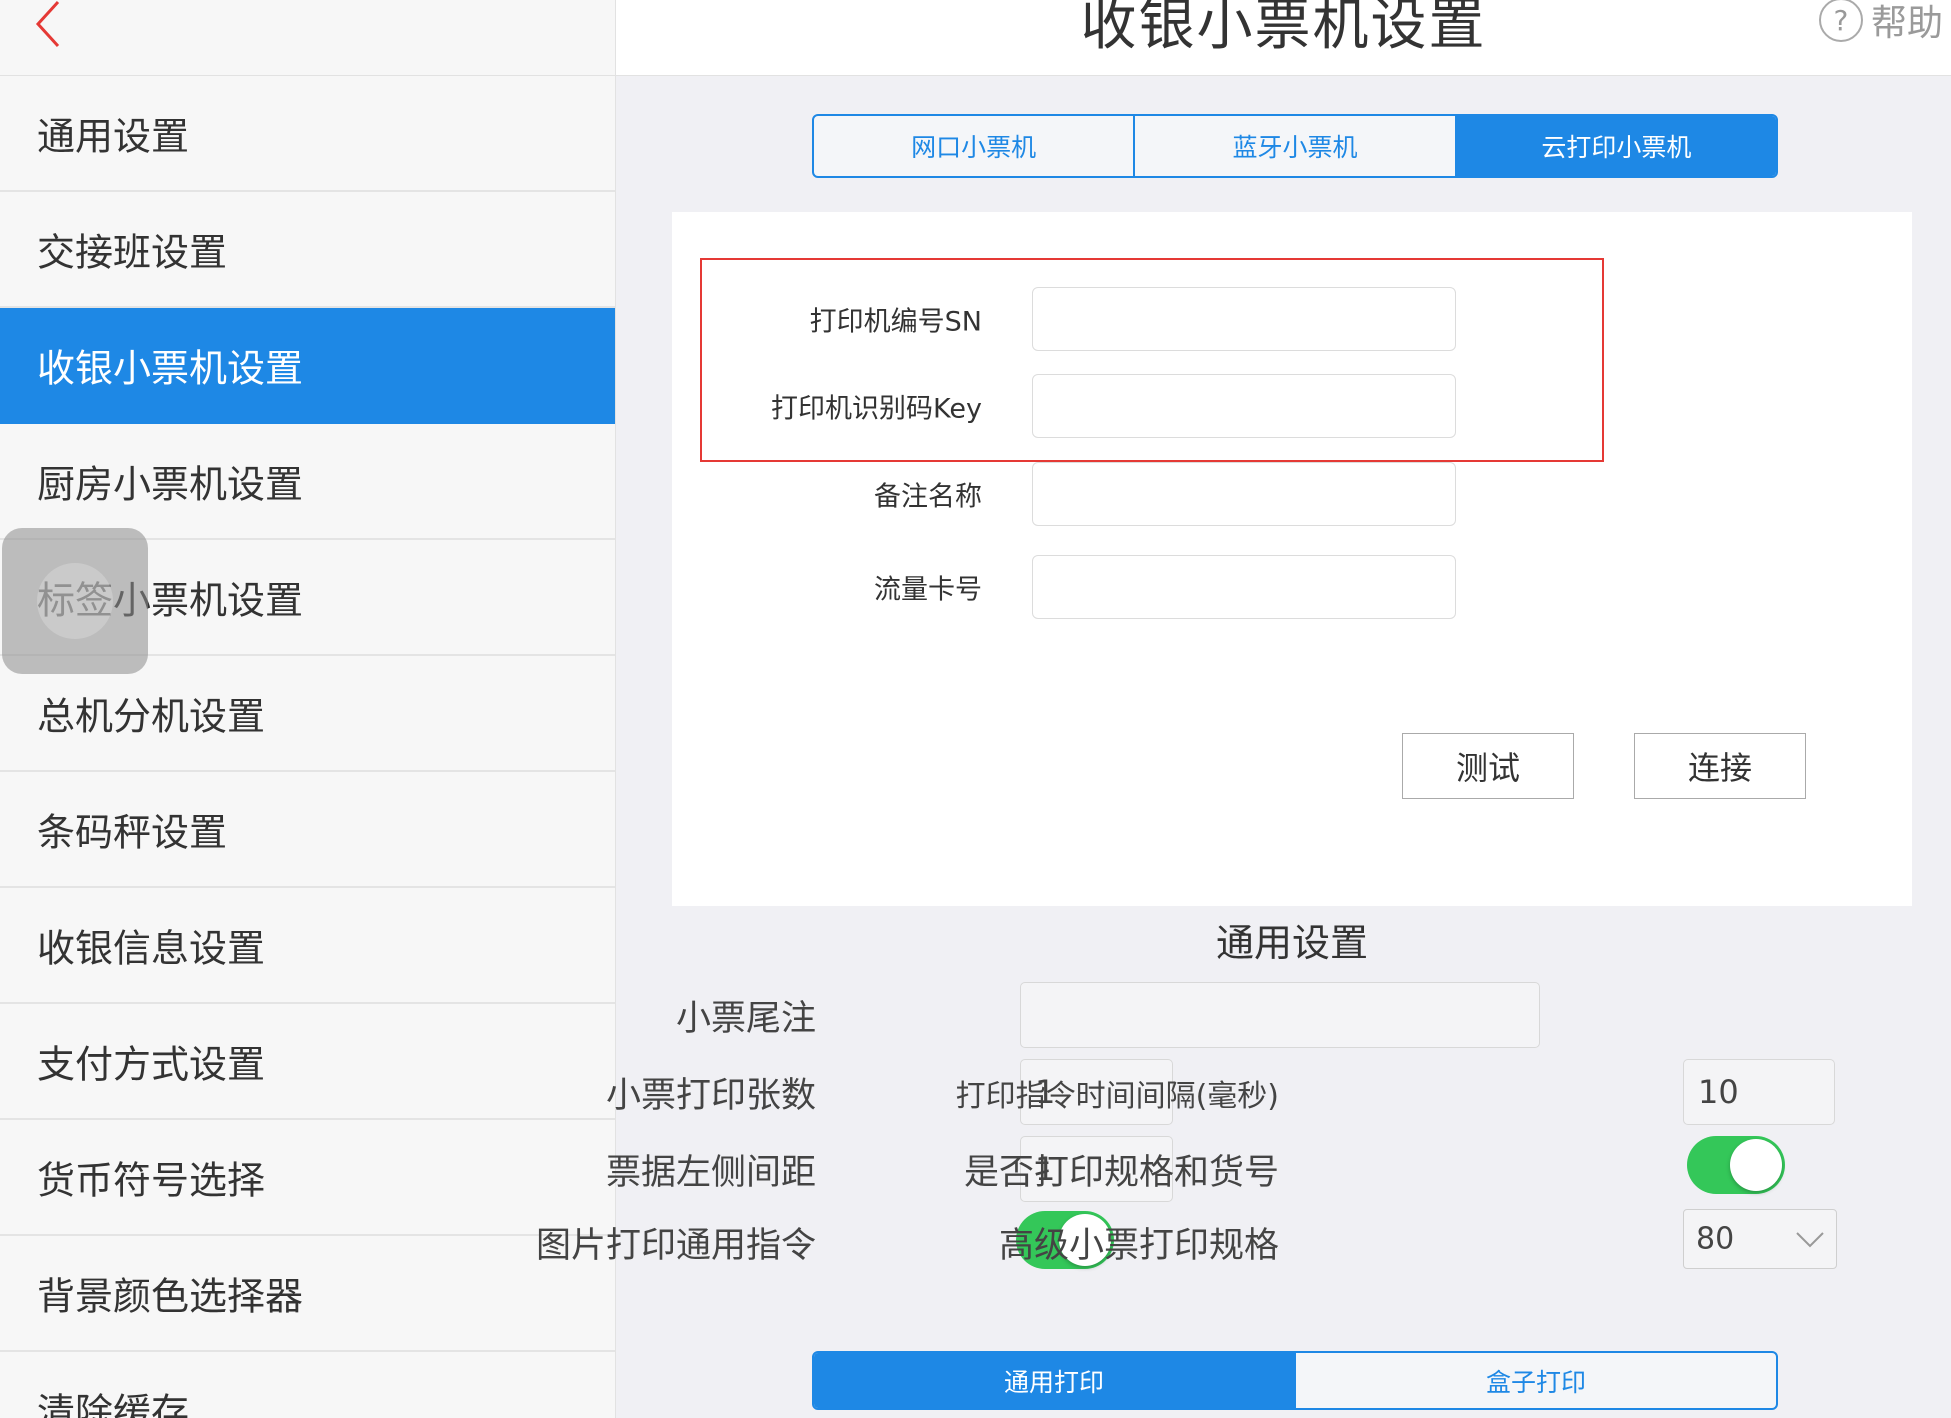 This screenshot has width=1951, height=1418. What do you see at coordinates (170, 368) in the screenshot?
I see `sidebar-item-label: 收银小票机设置` at bounding box center [170, 368].